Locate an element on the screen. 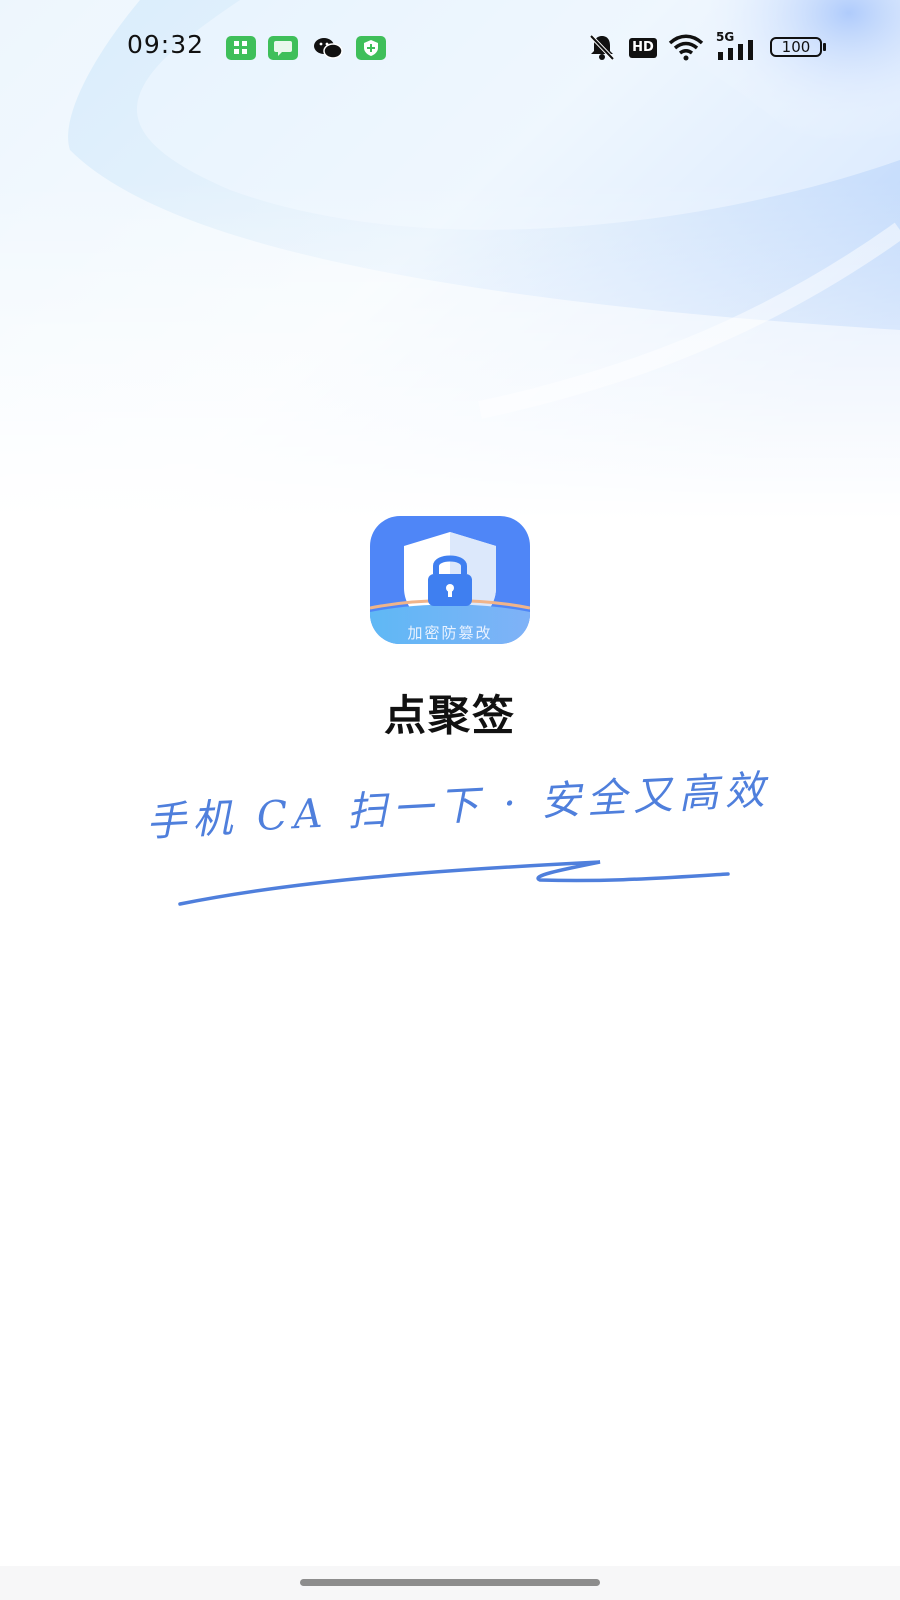 The width and height of the screenshot is (900, 1600). app-icon-caption: 加密防篡改 is located at coordinates (449, 633).